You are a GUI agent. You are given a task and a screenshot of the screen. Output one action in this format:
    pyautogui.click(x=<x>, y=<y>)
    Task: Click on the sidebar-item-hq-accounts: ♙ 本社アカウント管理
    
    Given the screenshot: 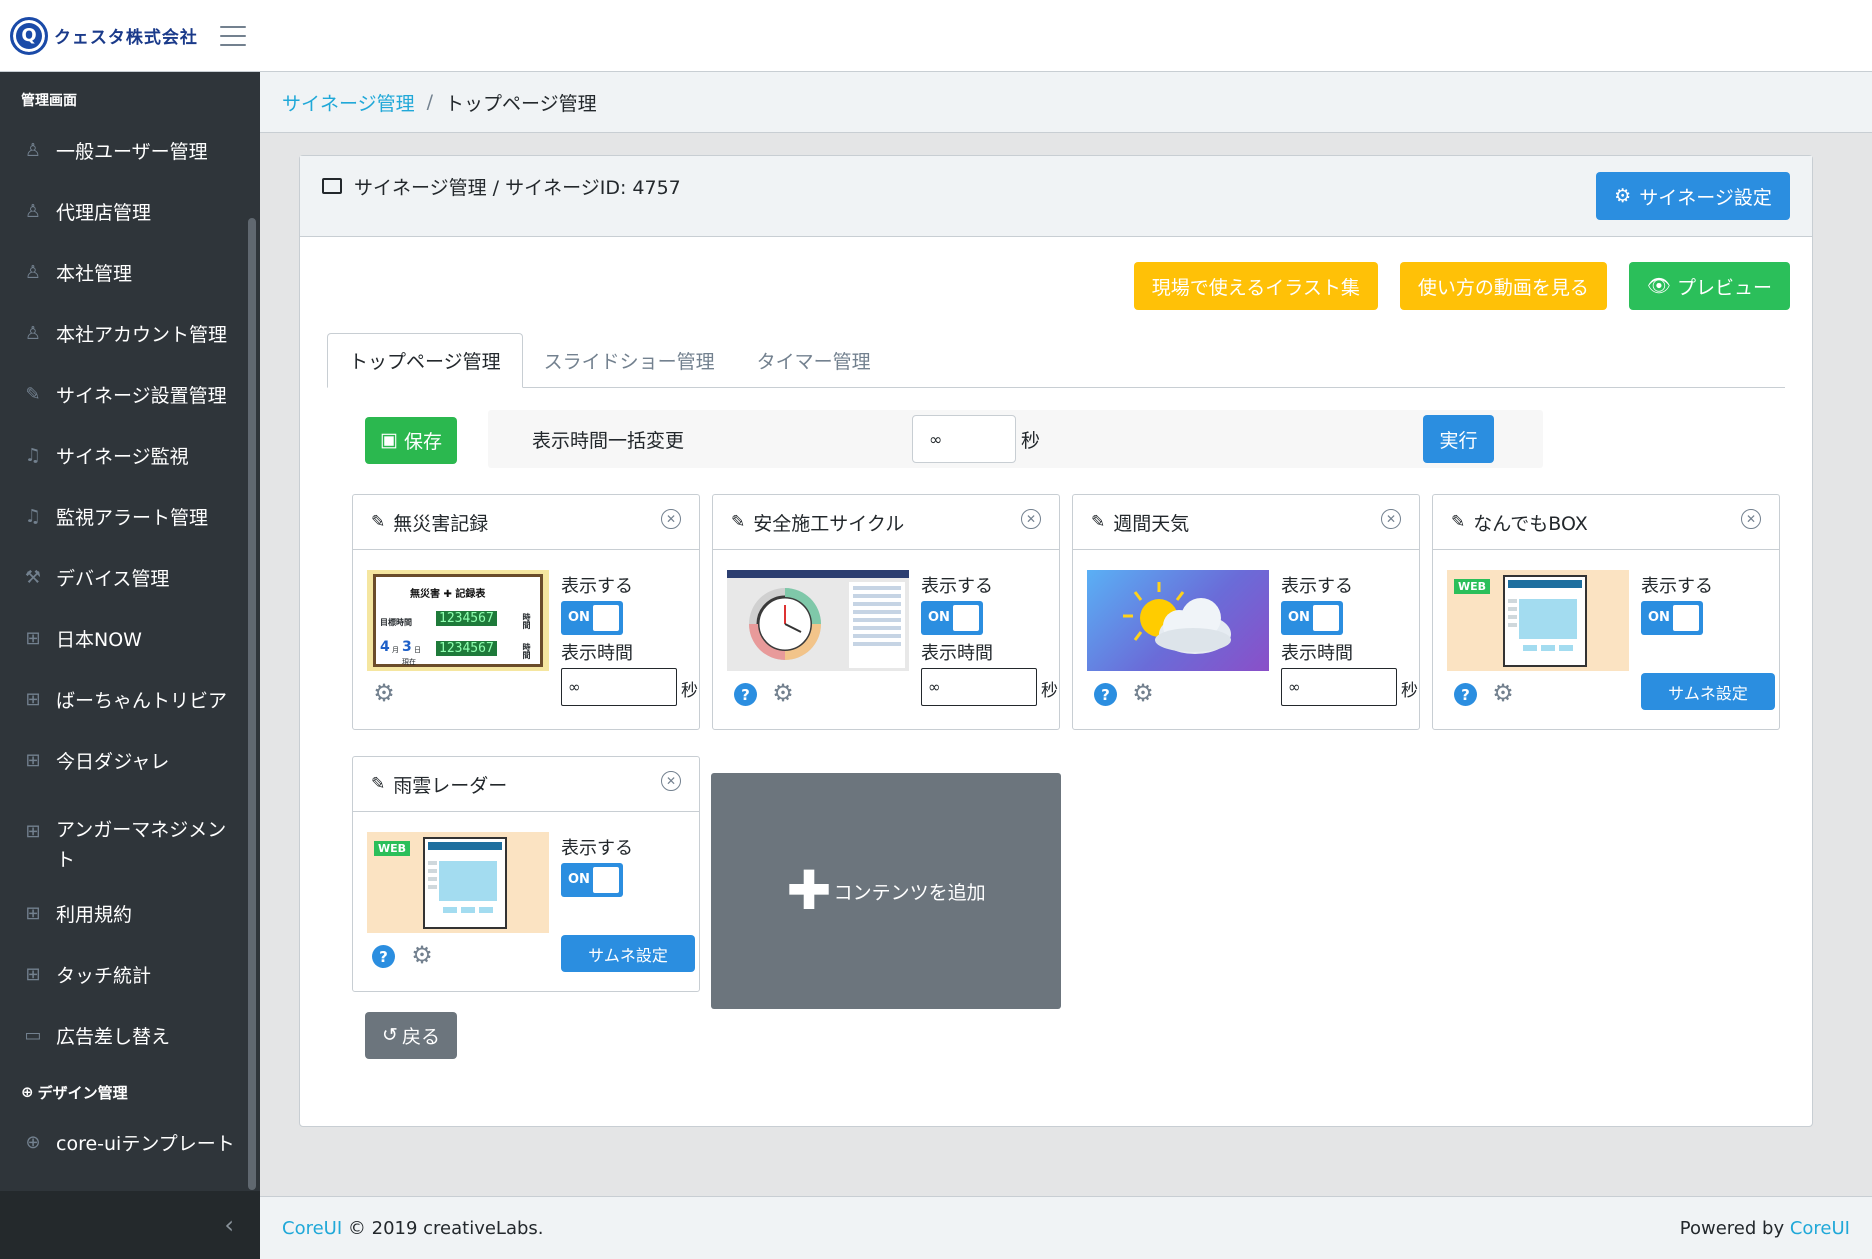 What is the action you would take?
    pyautogui.click(x=130, y=333)
    